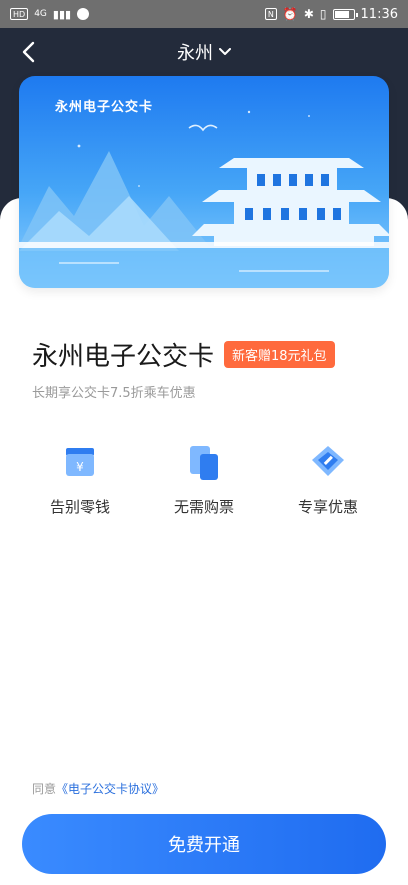 The height and width of the screenshot is (885, 408). What do you see at coordinates (204, 844) in the screenshot?
I see `activate-button: 免费开通` at bounding box center [204, 844].